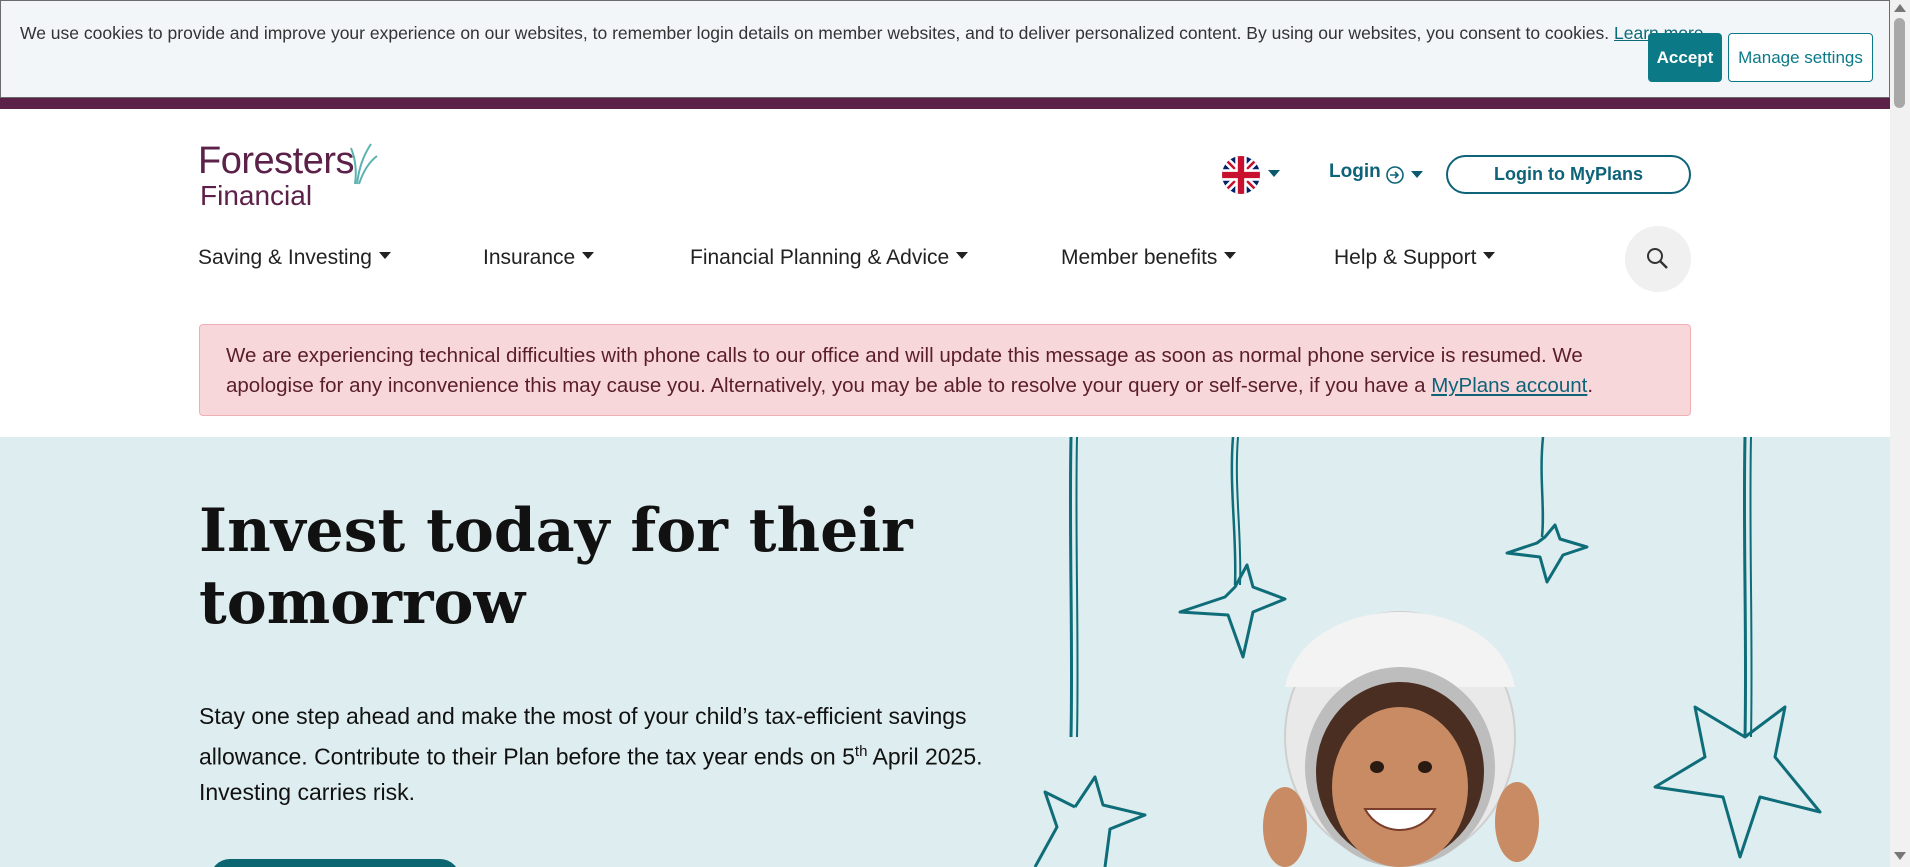 This screenshot has height=867, width=1910. What do you see at coordinates (529, 257) in the screenshot?
I see `nav-label: Insurance` at bounding box center [529, 257].